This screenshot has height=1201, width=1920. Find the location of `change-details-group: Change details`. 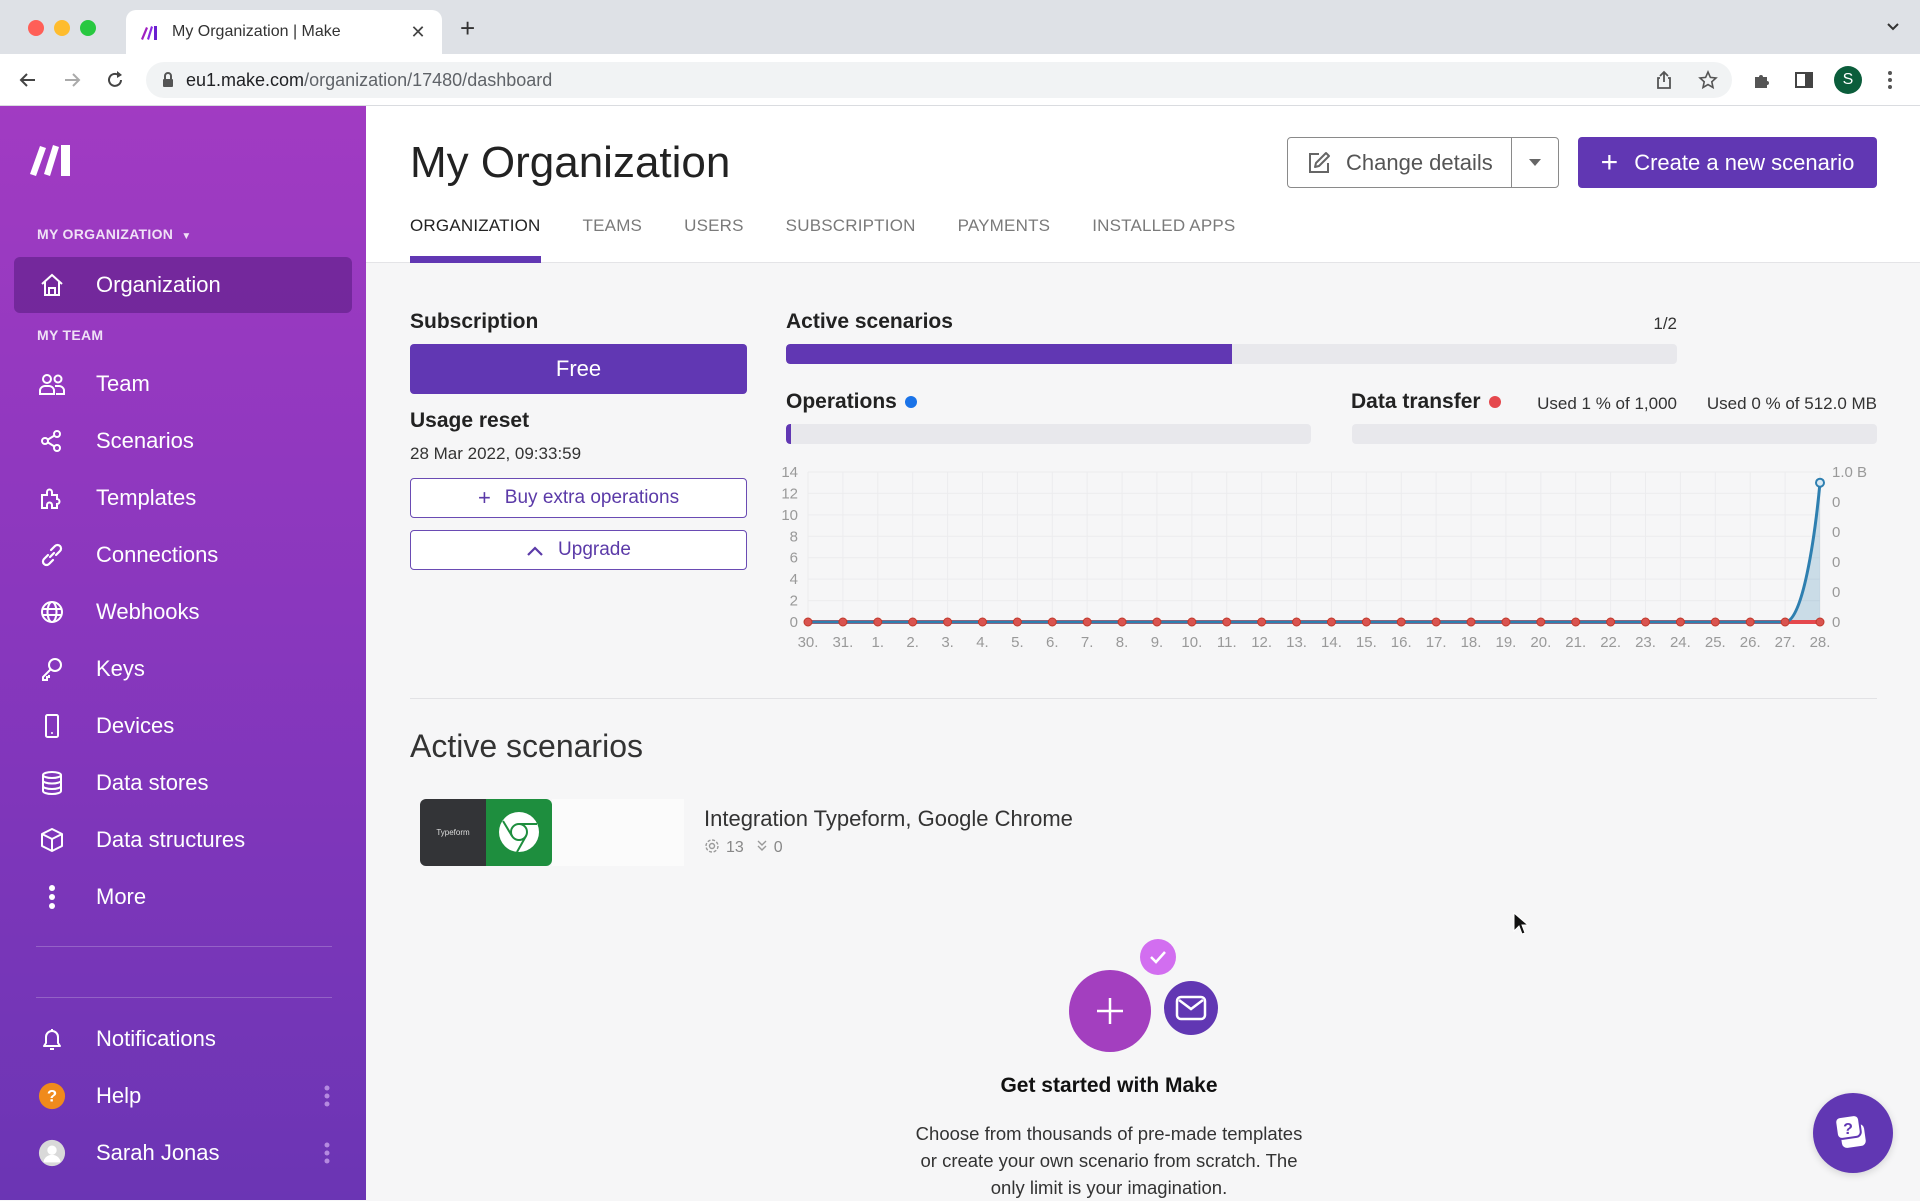

change-details-group: Change details is located at coordinates (1423, 162).